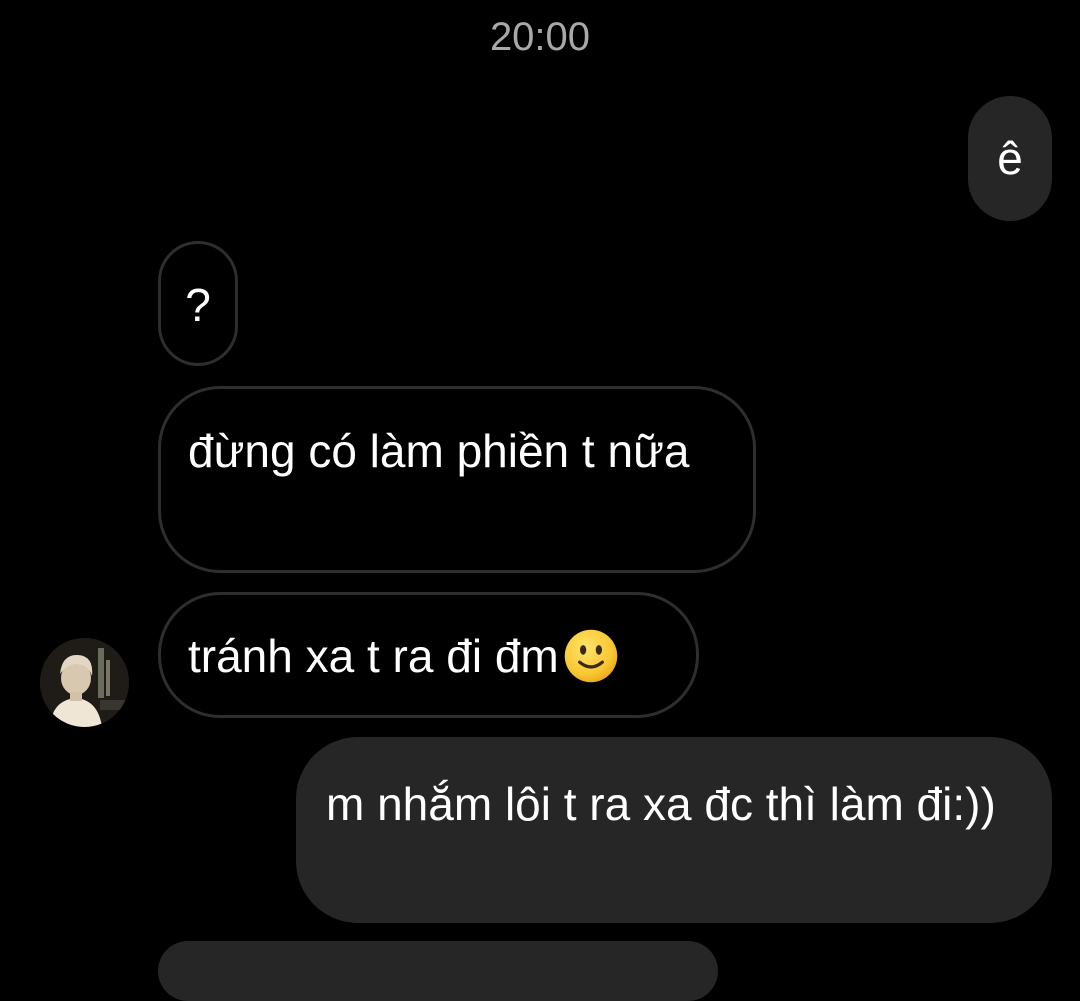 The width and height of the screenshot is (1080, 1001). I want to click on outgoing-message-bubble: ê, so click(1010, 158).